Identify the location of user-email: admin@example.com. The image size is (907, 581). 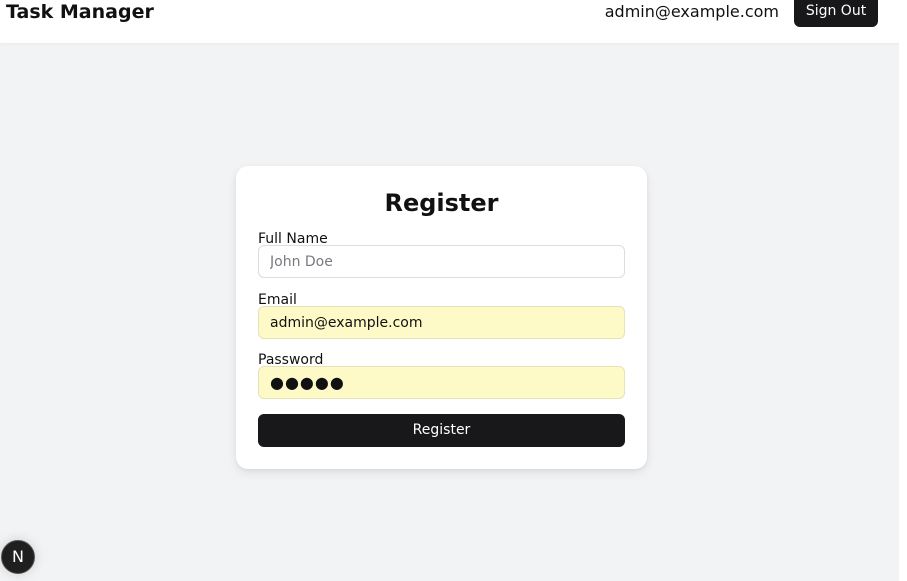
(691, 11).